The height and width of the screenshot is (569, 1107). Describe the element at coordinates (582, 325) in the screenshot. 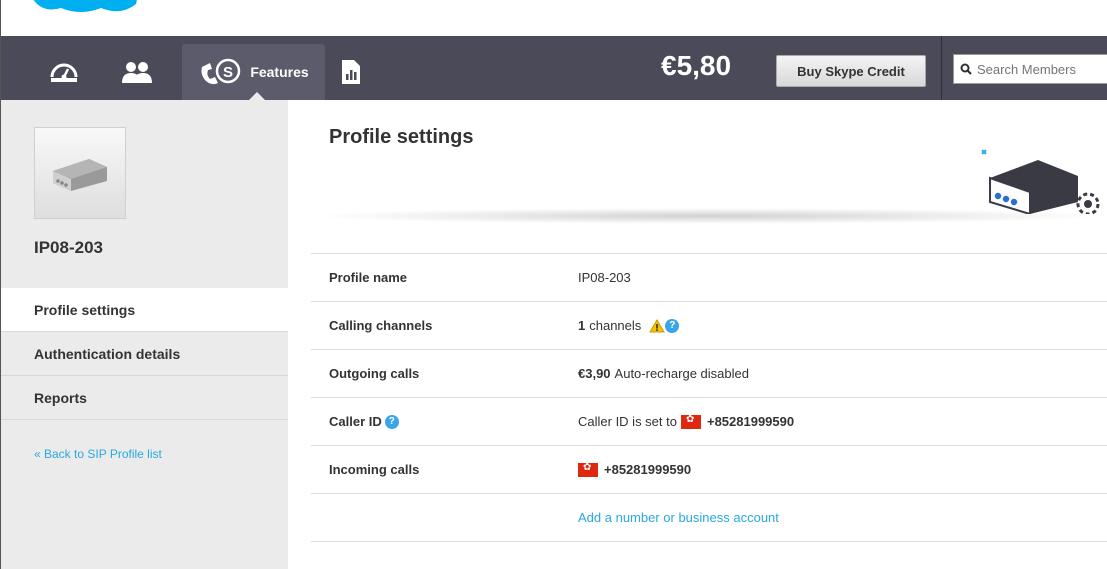

I see `channels-count: 1` at that location.